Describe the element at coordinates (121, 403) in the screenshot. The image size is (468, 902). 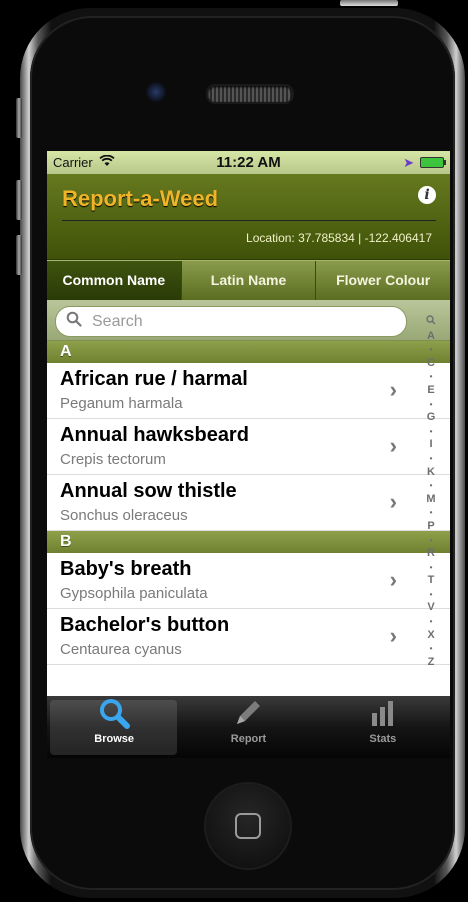
I see `item-latin-name: Peganum harmala` at that location.